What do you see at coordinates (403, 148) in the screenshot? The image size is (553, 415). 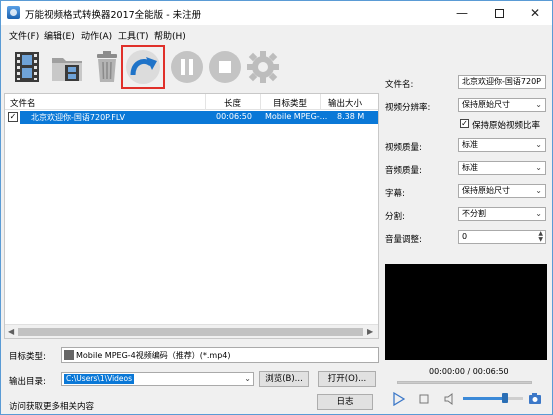 I see `video-quality-label: 视频质量:` at bounding box center [403, 148].